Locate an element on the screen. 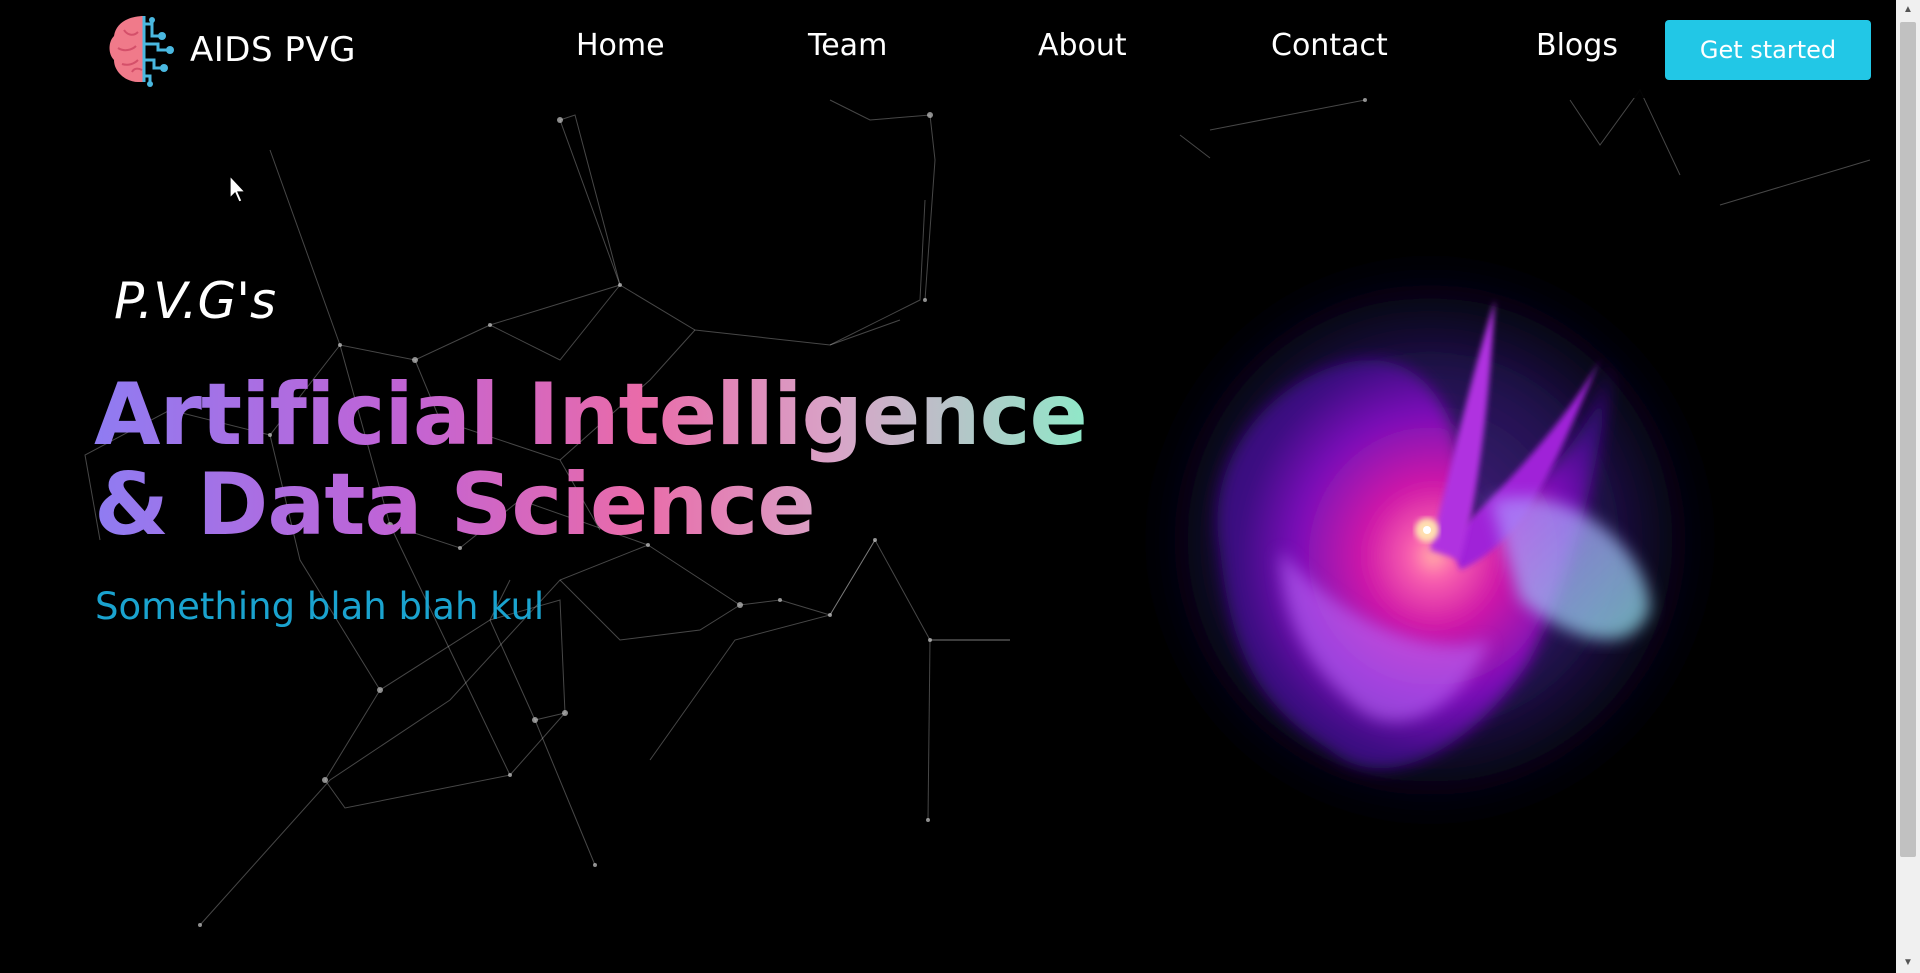 The width and height of the screenshot is (1920, 973). mouse-pointer-icon is located at coordinates (238, 189).